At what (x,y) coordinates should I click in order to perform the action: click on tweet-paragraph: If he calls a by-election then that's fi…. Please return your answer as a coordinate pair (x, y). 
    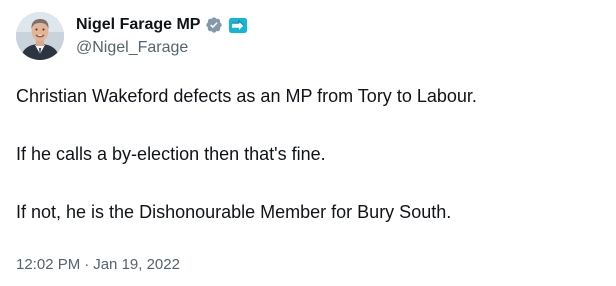
    Looking at the image, I should click on (171, 154).